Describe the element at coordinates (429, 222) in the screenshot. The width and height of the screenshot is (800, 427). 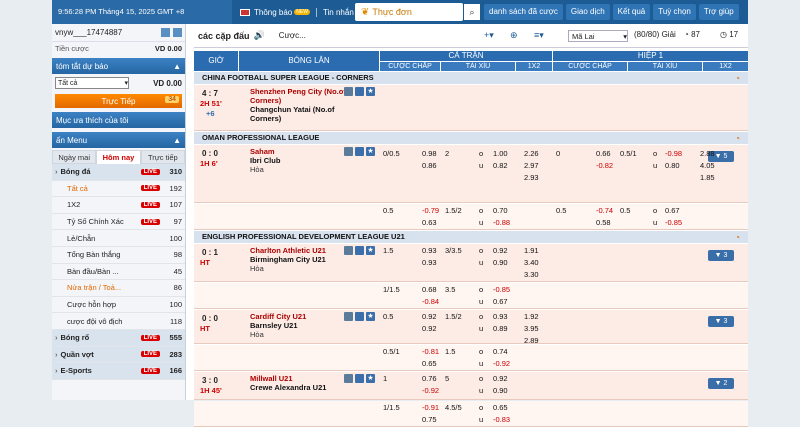
I see `handicap-away: 0.63` at that location.